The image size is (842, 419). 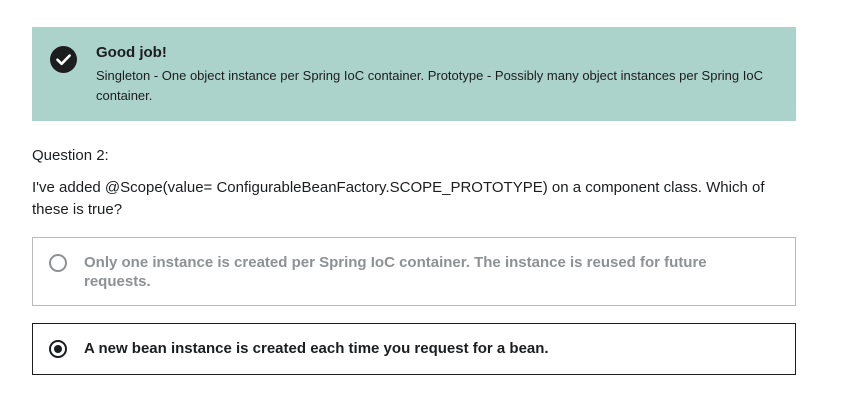 I want to click on radio-unselected-icon, so click(x=58, y=263).